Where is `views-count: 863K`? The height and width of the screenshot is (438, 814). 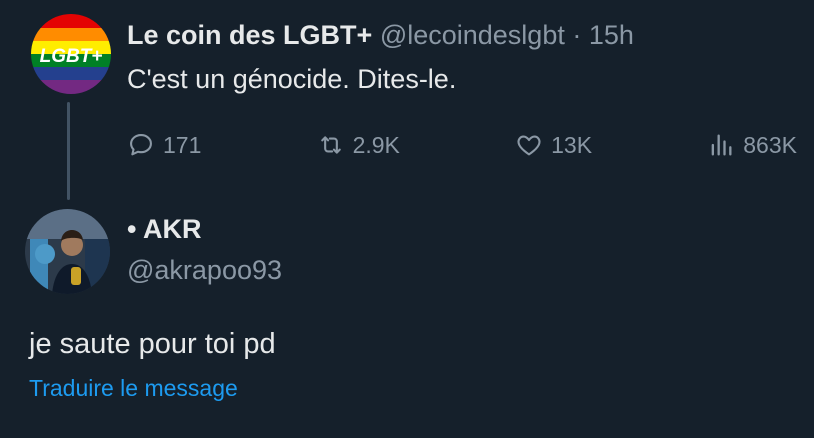
views-count: 863K is located at coordinates (770, 144).